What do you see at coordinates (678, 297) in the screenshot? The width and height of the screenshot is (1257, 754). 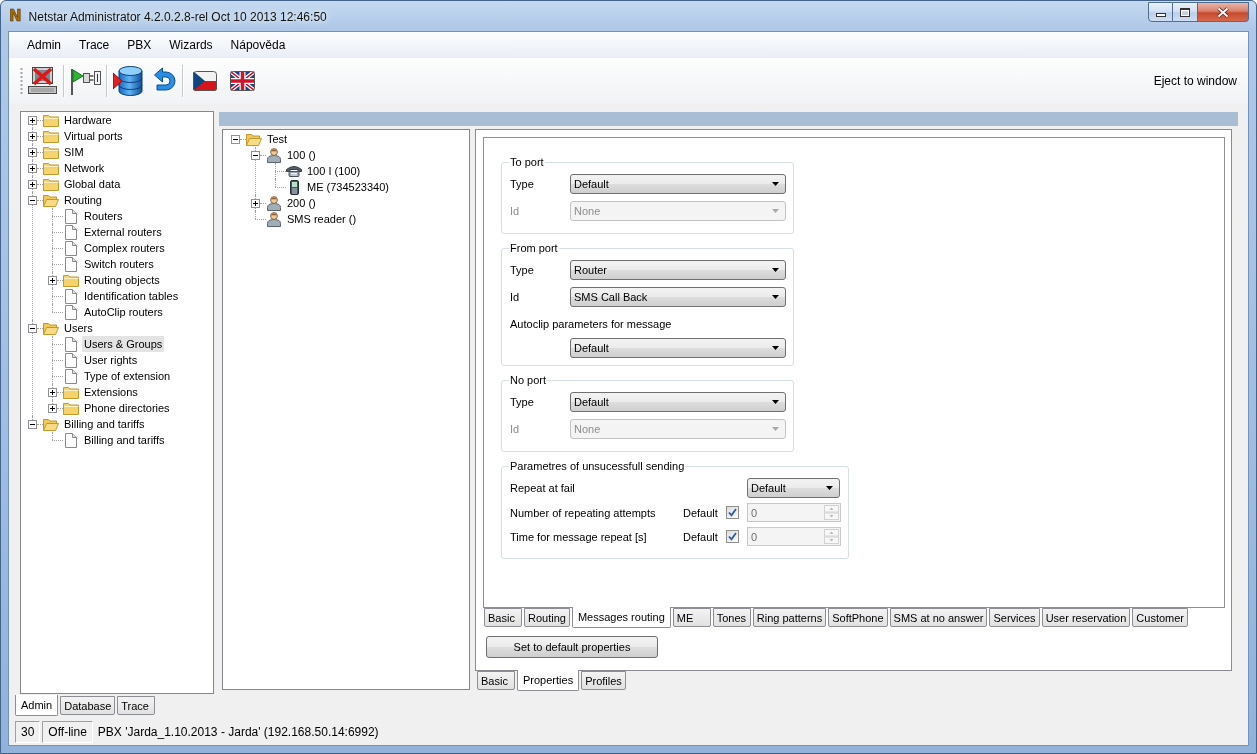 I see `dropdown: SMS Call Back` at bounding box center [678, 297].